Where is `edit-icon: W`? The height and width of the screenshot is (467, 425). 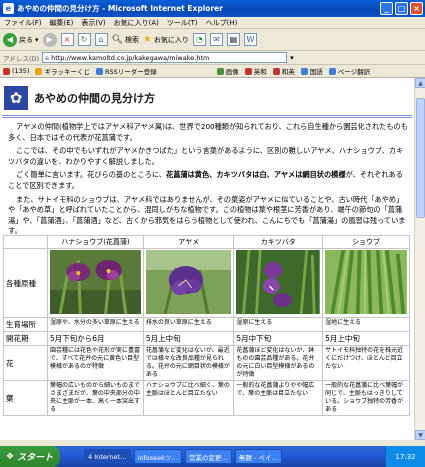
edit-icon: W is located at coordinates (250, 39).